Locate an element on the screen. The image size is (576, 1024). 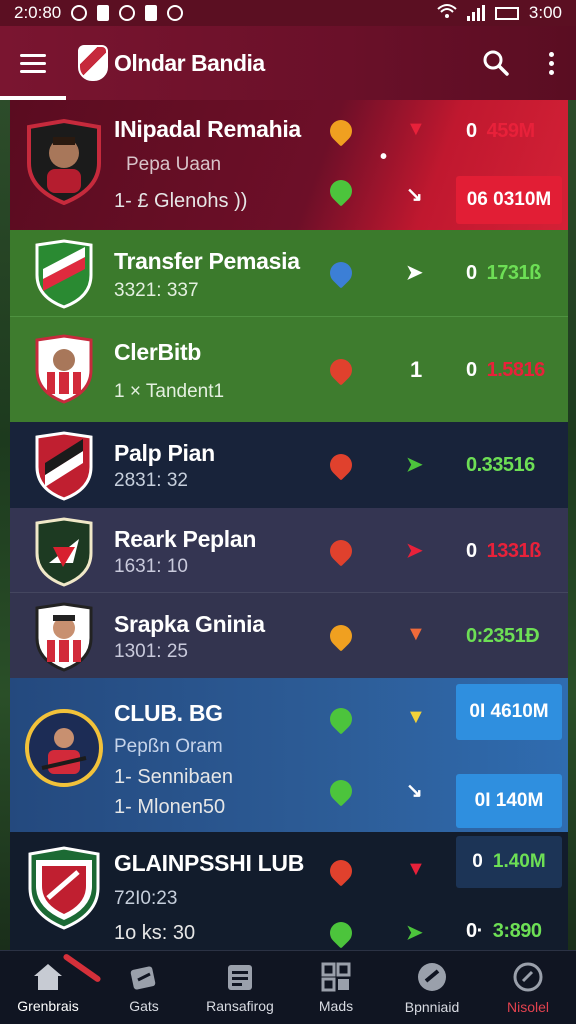
shield-blue-icon is located at coordinates (341, 273).